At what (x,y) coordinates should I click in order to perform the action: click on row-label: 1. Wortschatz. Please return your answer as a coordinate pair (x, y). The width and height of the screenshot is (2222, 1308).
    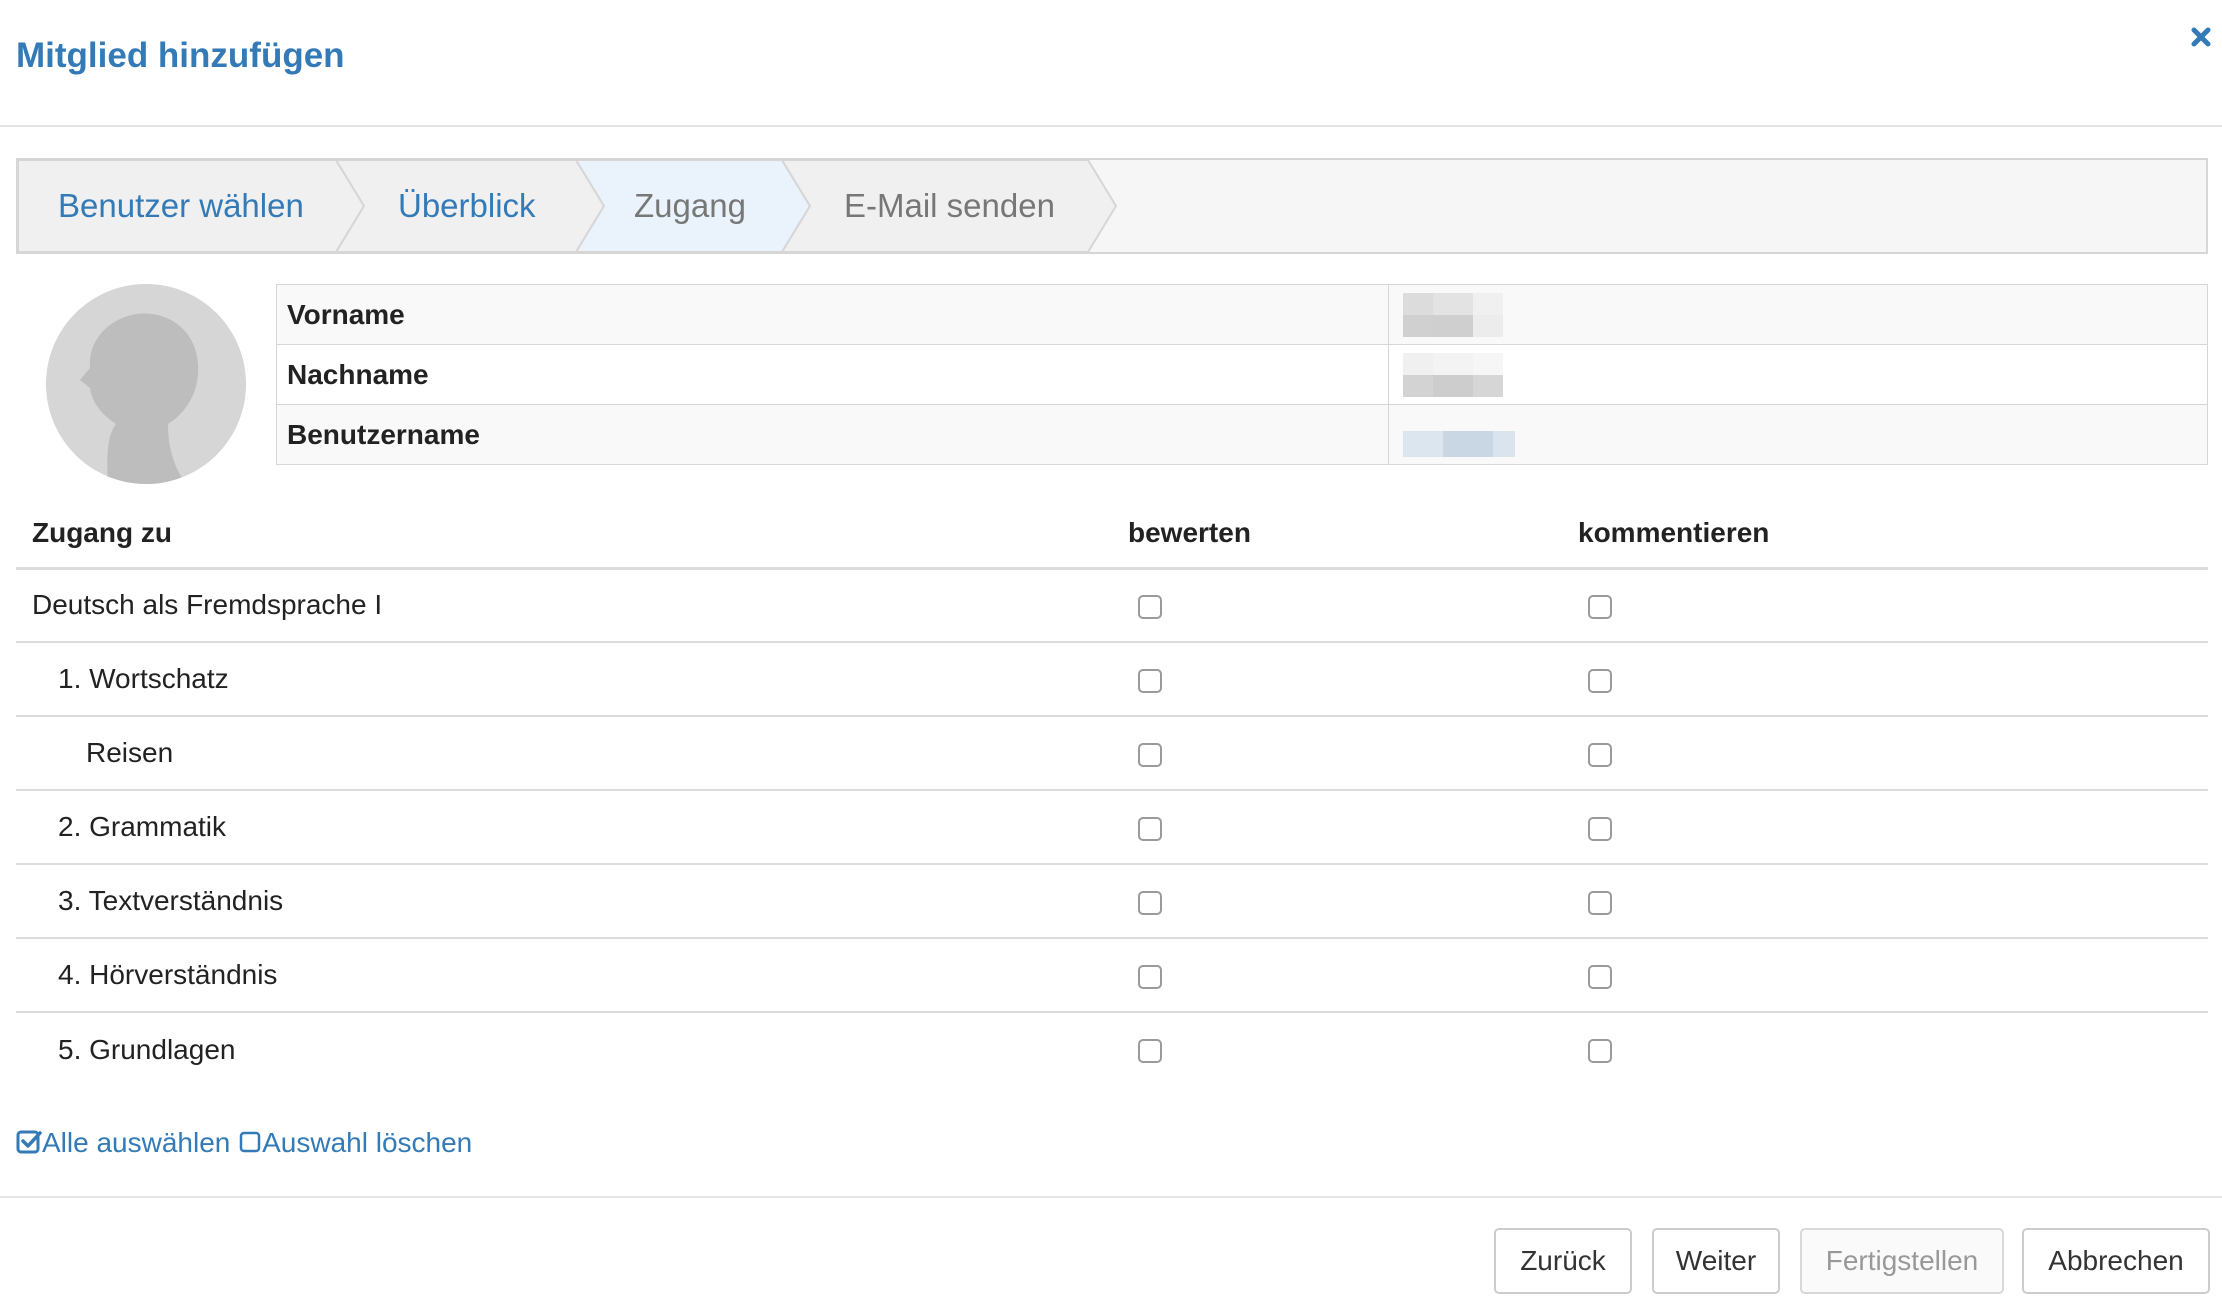
    Looking at the image, I should click on (572, 679).